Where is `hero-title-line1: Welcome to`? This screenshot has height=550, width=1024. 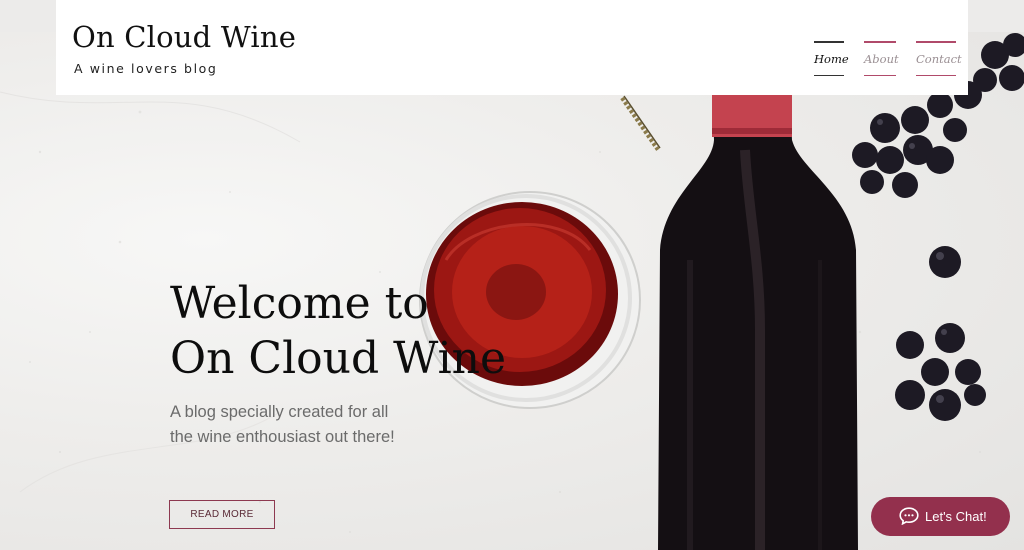 hero-title-line1: Welcome to is located at coordinates (299, 303).